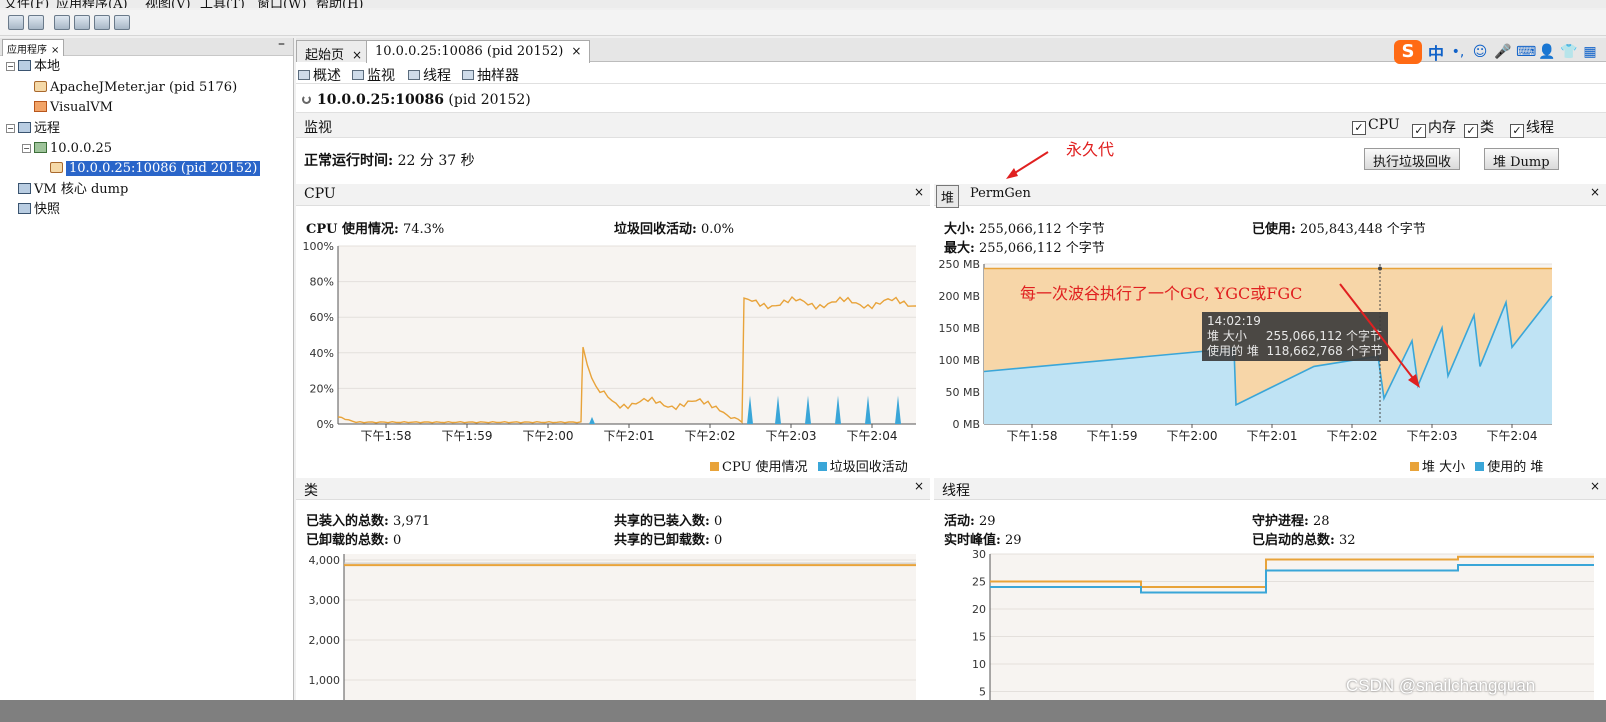 The image size is (1606, 722). What do you see at coordinates (102, 22) in the screenshot?
I see `add-snapshot-icon` at bounding box center [102, 22].